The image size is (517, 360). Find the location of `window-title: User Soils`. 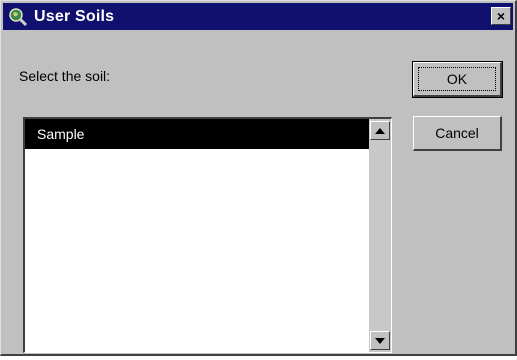

window-title: User Soils is located at coordinates (74, 16).